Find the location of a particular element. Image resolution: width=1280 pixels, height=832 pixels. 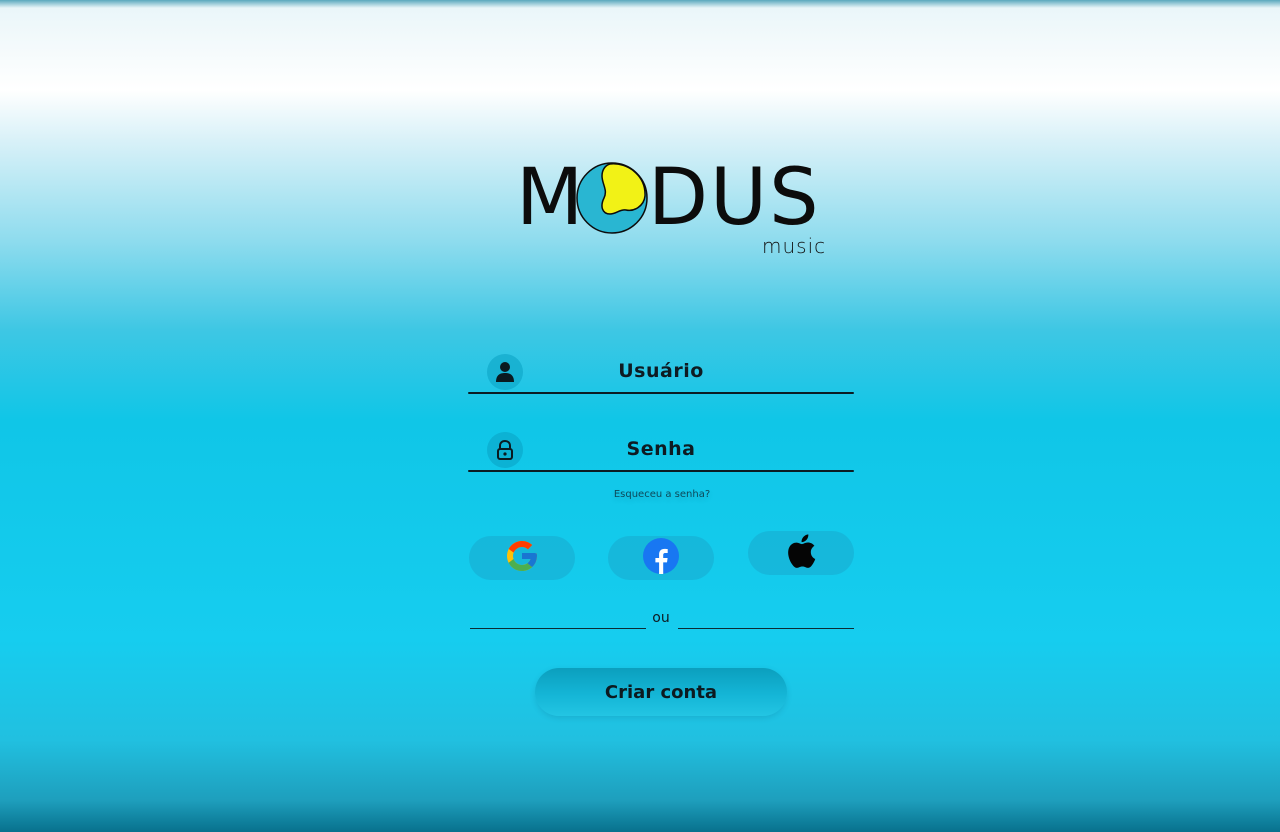

brand-logo: M DUS music is located at coordinates (676, 208).